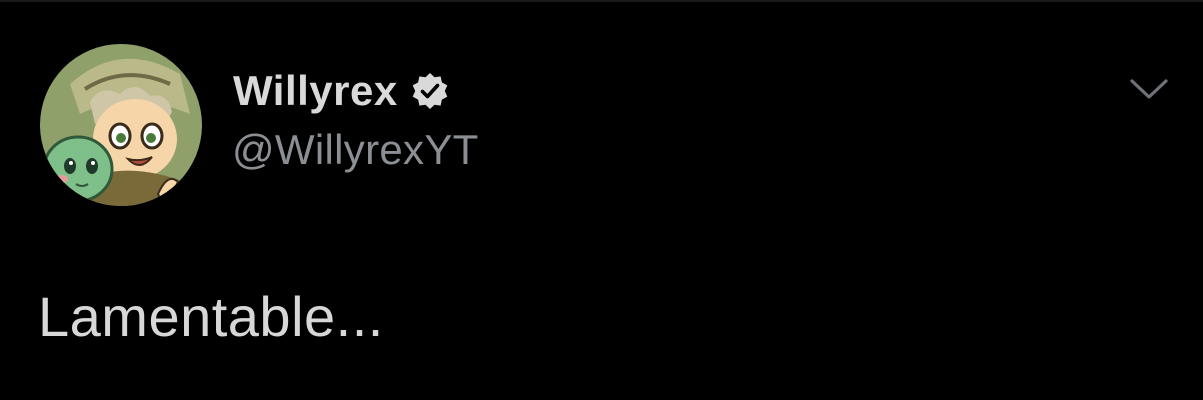 The image size is (1203, 400). What do you see at coordinates (355, 150) in the screenshot?
I see `author-handle: @WillyrexYT` at bounding box center [355, 150].